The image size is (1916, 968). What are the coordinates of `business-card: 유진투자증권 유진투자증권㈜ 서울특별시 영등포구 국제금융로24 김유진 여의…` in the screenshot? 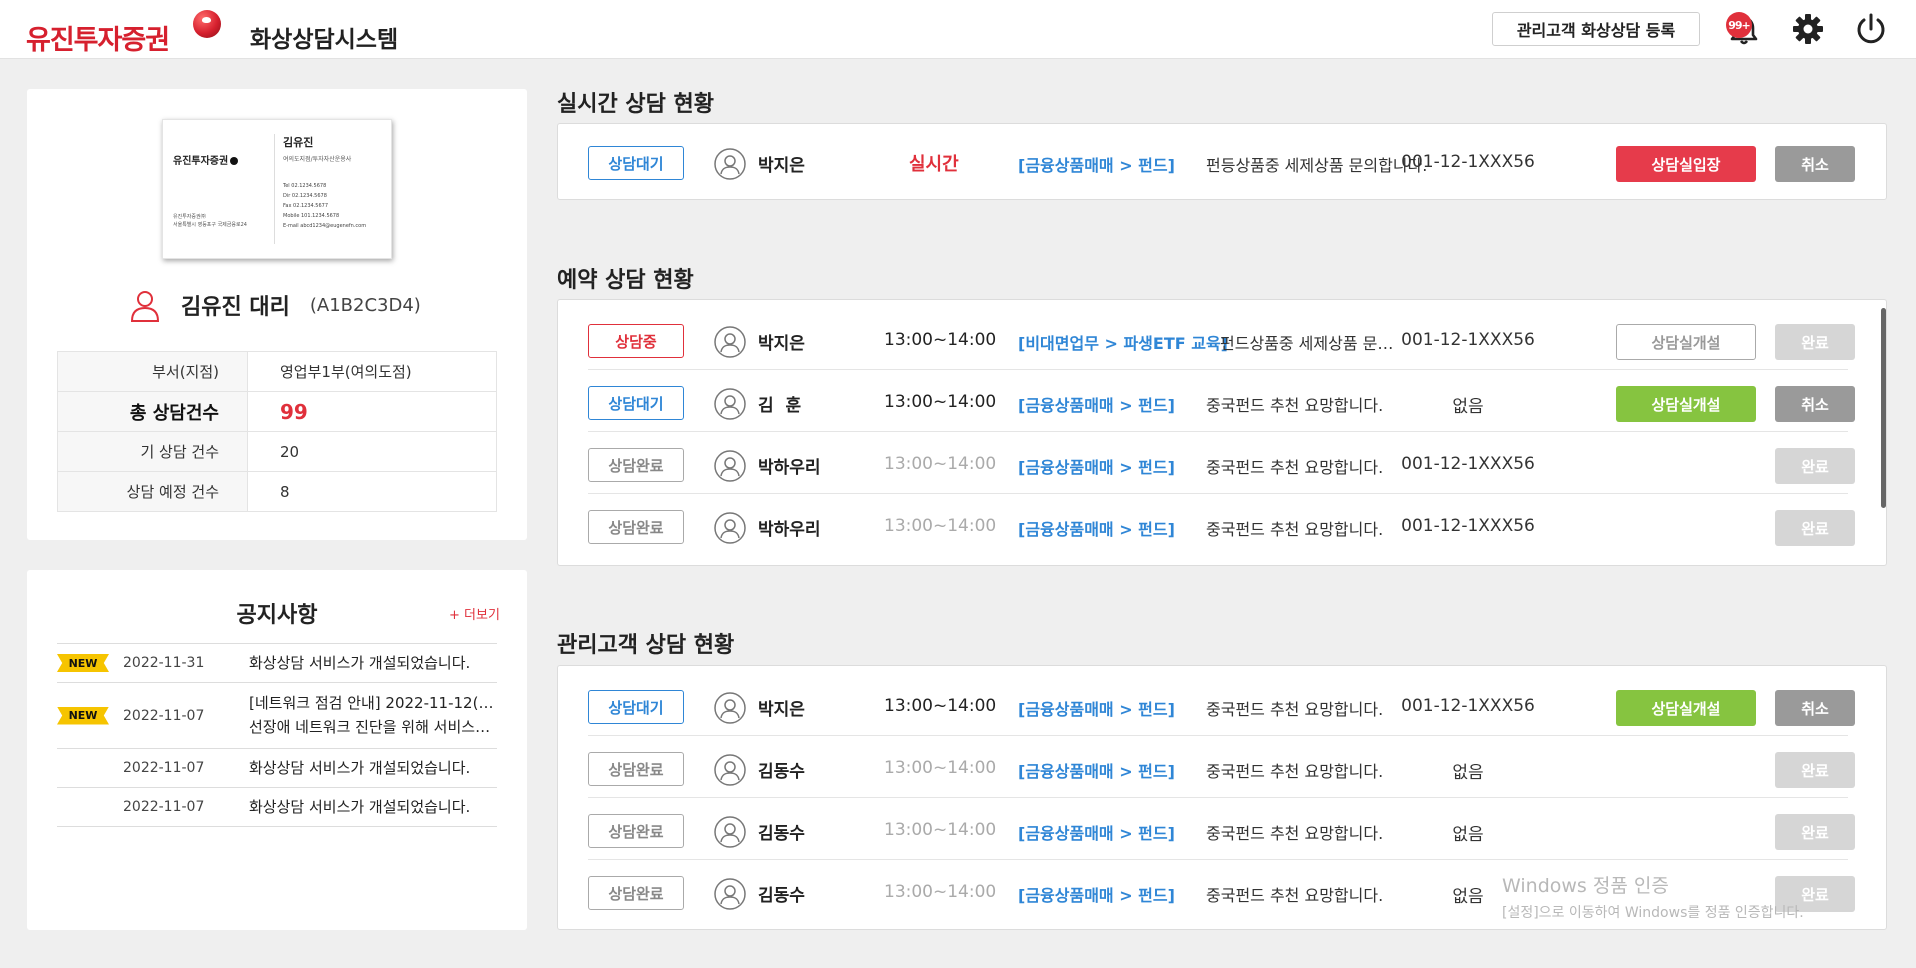 It's located at (277, 189).